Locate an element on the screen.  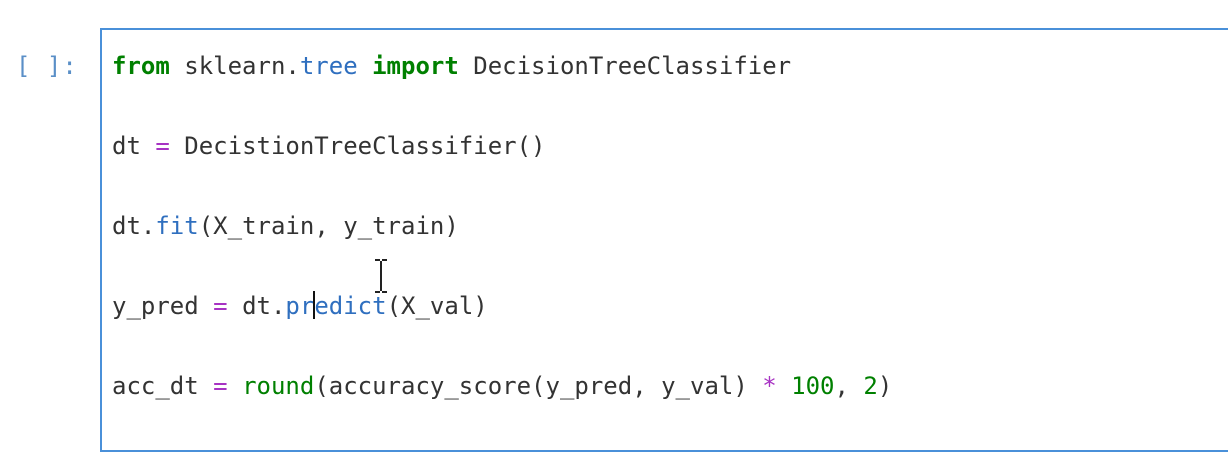
code-line-2: dt = DecistionTreeClassifier() is located at coordinates (502, 170).